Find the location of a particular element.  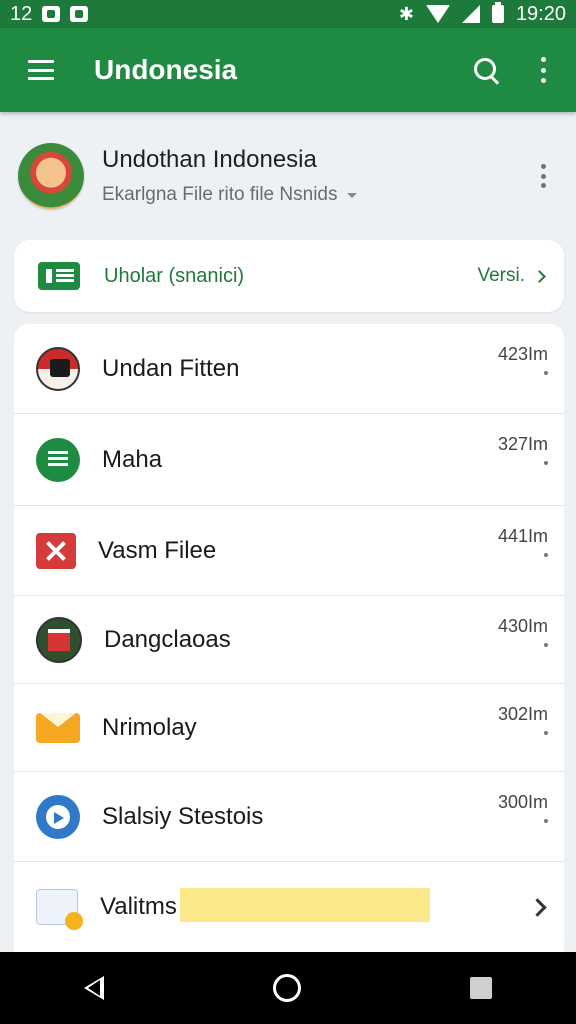

home-icon is located at coordinates (286, 988).